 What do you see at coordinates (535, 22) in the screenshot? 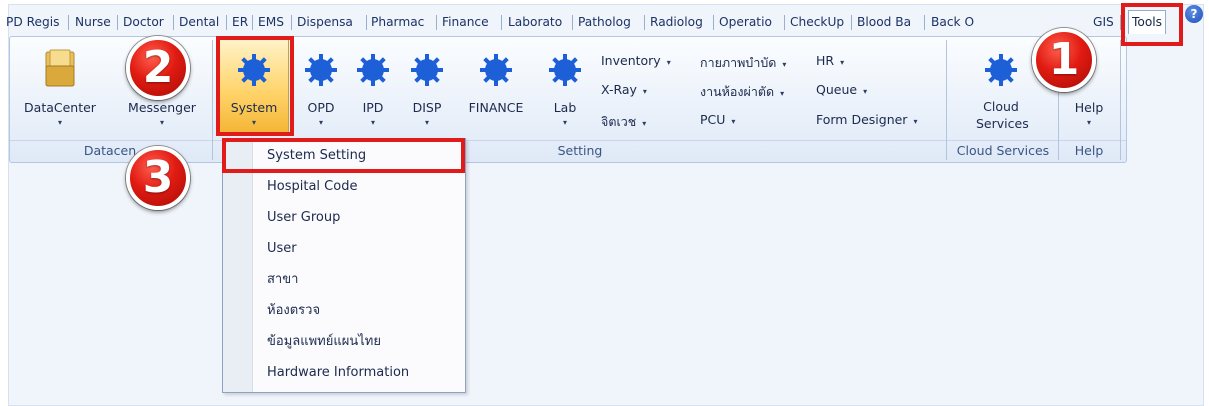
I see `tab-laboratory: Laborato` at bounding box center [535, 22].